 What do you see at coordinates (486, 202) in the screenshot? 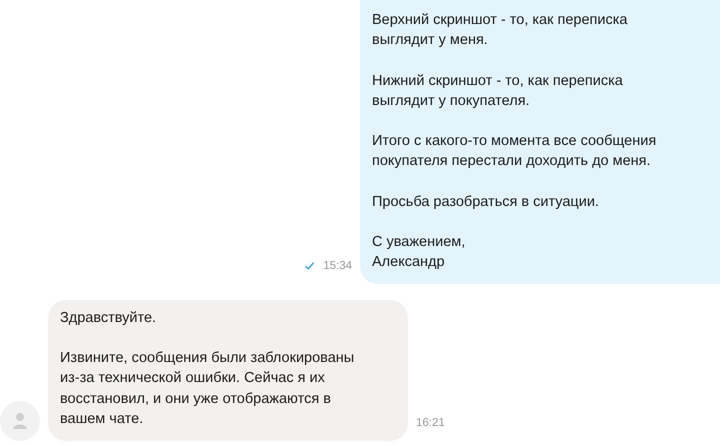
I see `message-text: Просьба разобраться в ситуации.` at bounding box center [486, 202].